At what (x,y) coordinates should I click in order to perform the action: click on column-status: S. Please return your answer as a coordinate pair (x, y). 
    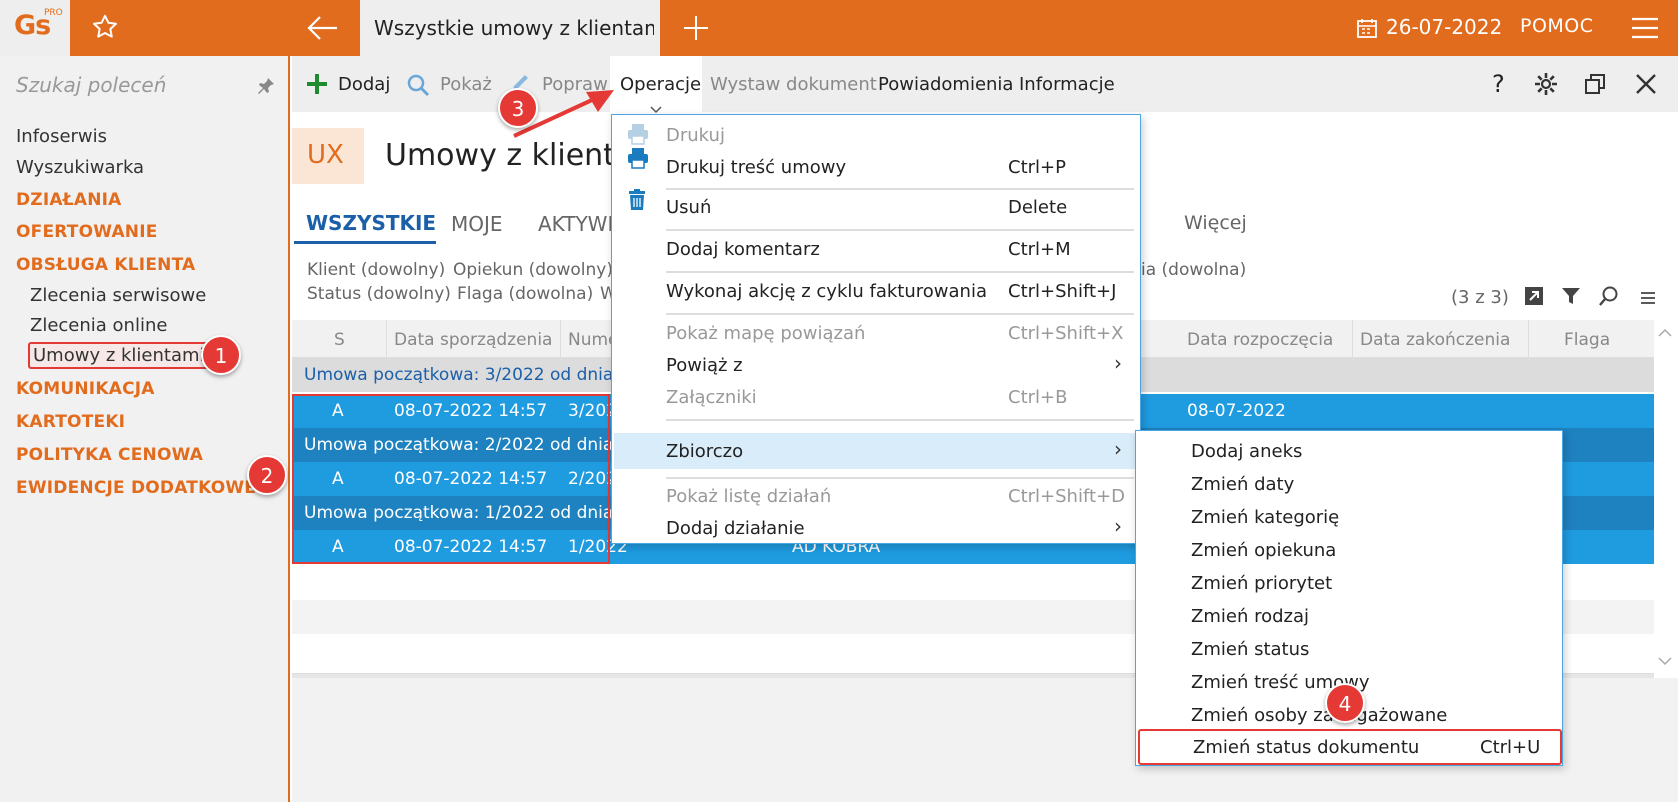
    Looking at the image, I should click on (339, 340).